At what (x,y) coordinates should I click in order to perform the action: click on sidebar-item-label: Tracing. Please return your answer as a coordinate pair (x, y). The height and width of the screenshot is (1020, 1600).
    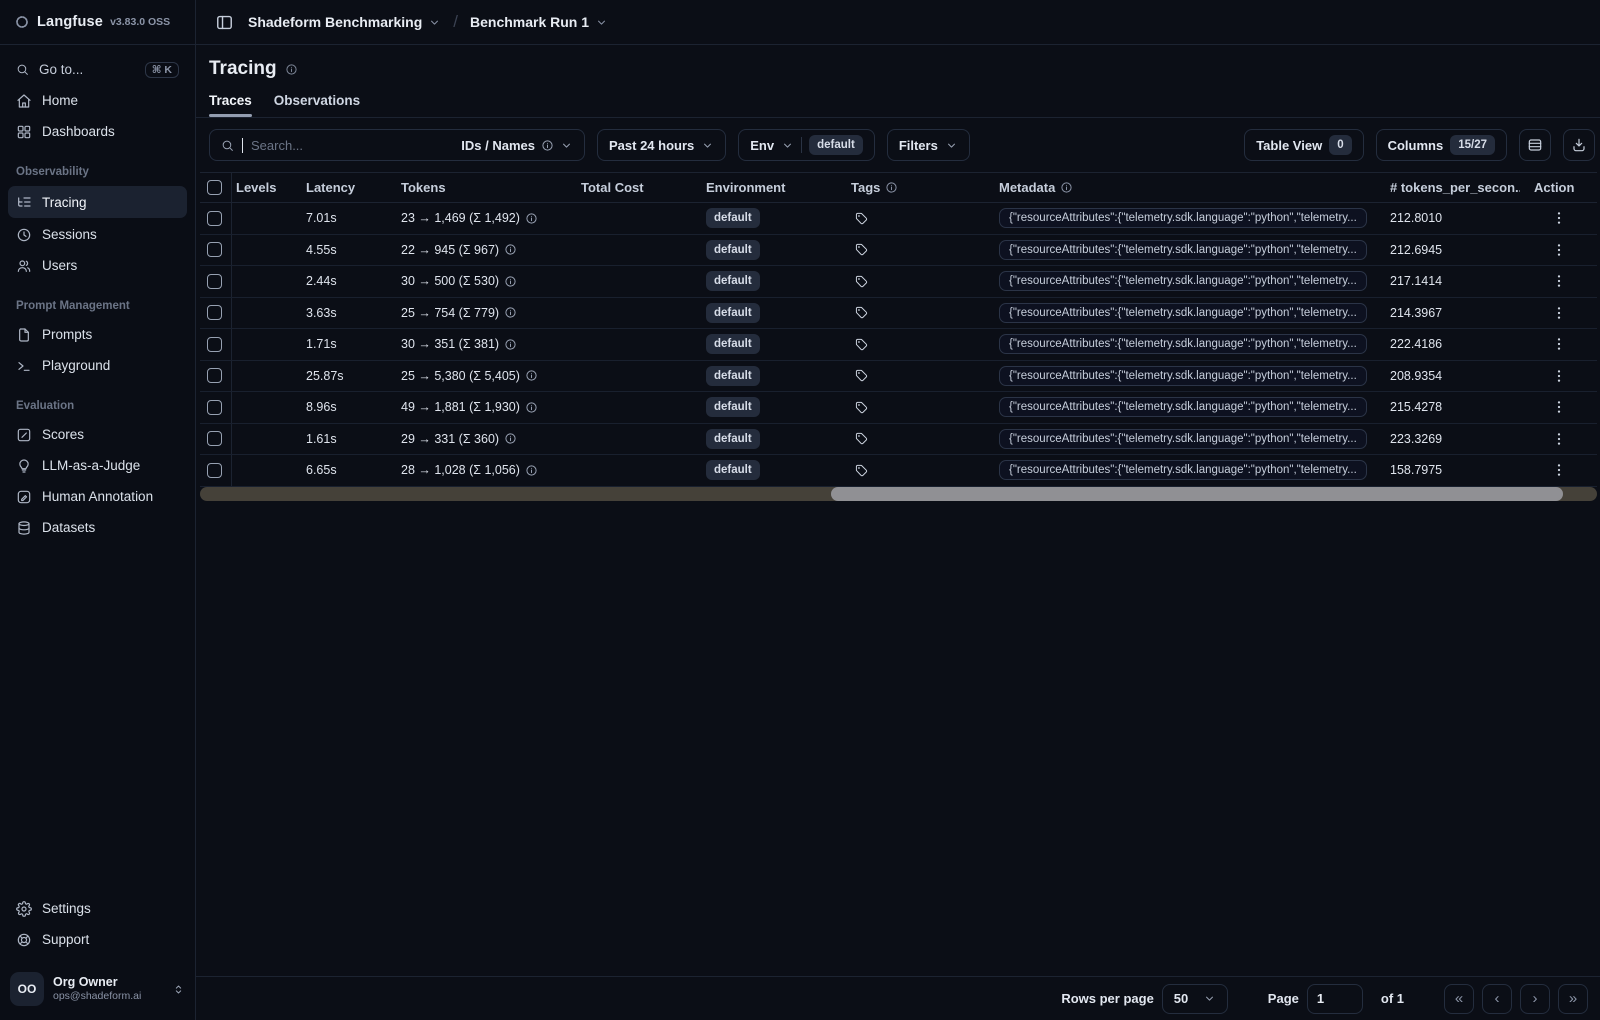
    Looking at the image, I should click on (64, 202).